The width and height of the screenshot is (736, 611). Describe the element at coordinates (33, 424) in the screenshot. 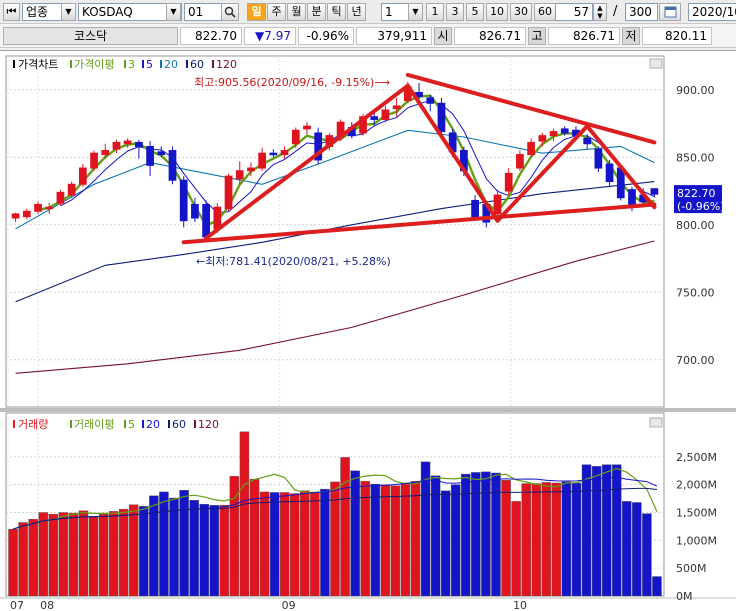

I see `volume-chart-title: 거래량` at that location.